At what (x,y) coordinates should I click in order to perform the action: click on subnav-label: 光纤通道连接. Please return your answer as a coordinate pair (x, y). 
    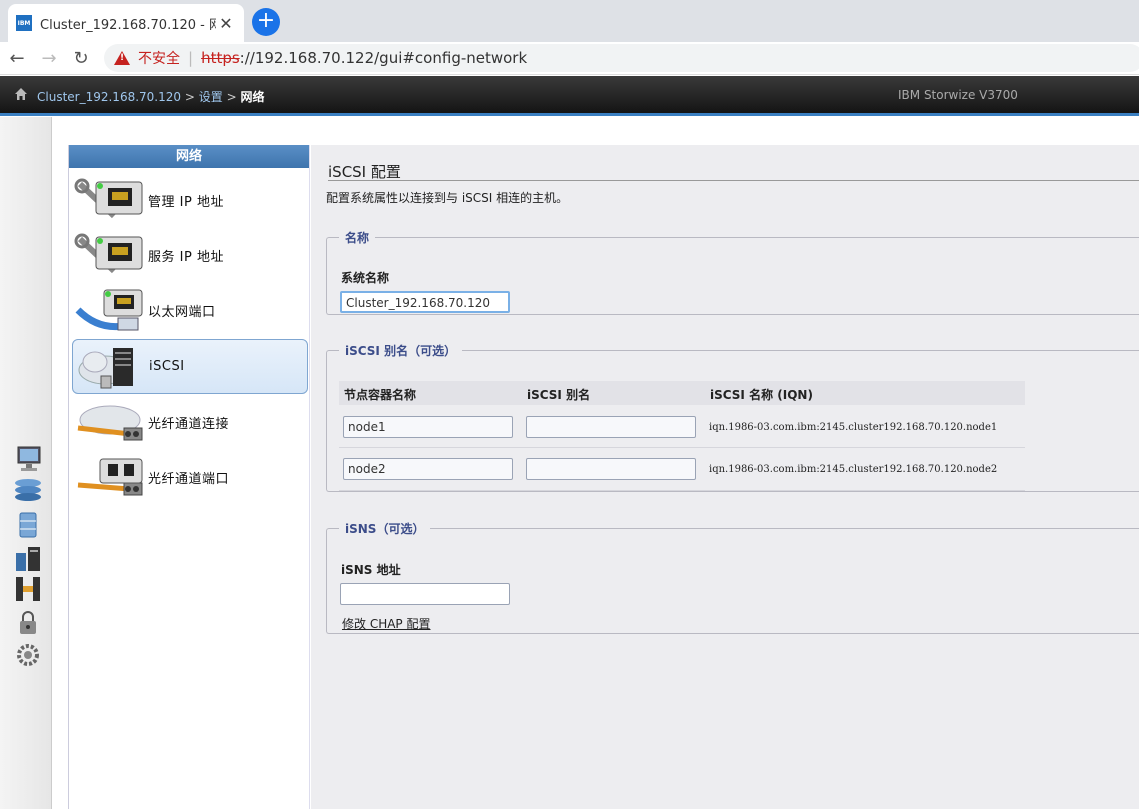
    Looking at the image, I should click on (189, 424).